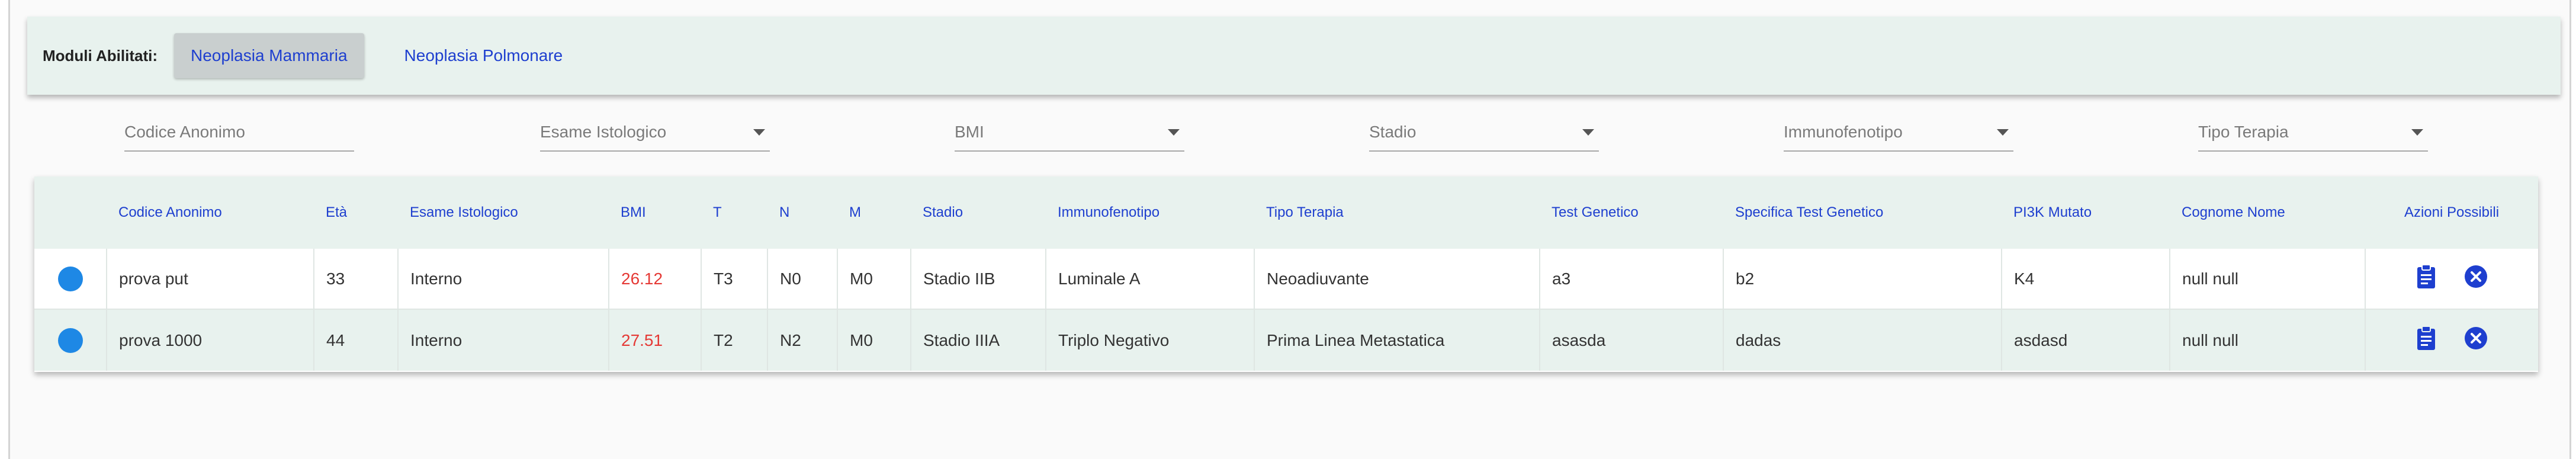 Image resolution: width=2576 pixels, height=459 pixels. I want to click on cell-eta: 44, so click(355, 340).